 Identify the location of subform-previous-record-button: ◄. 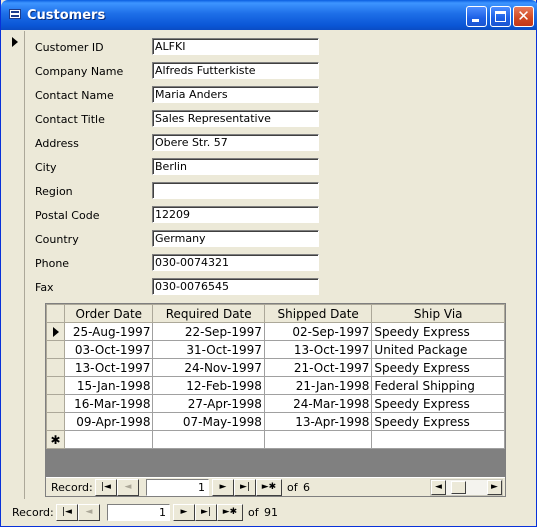
(128, 487).